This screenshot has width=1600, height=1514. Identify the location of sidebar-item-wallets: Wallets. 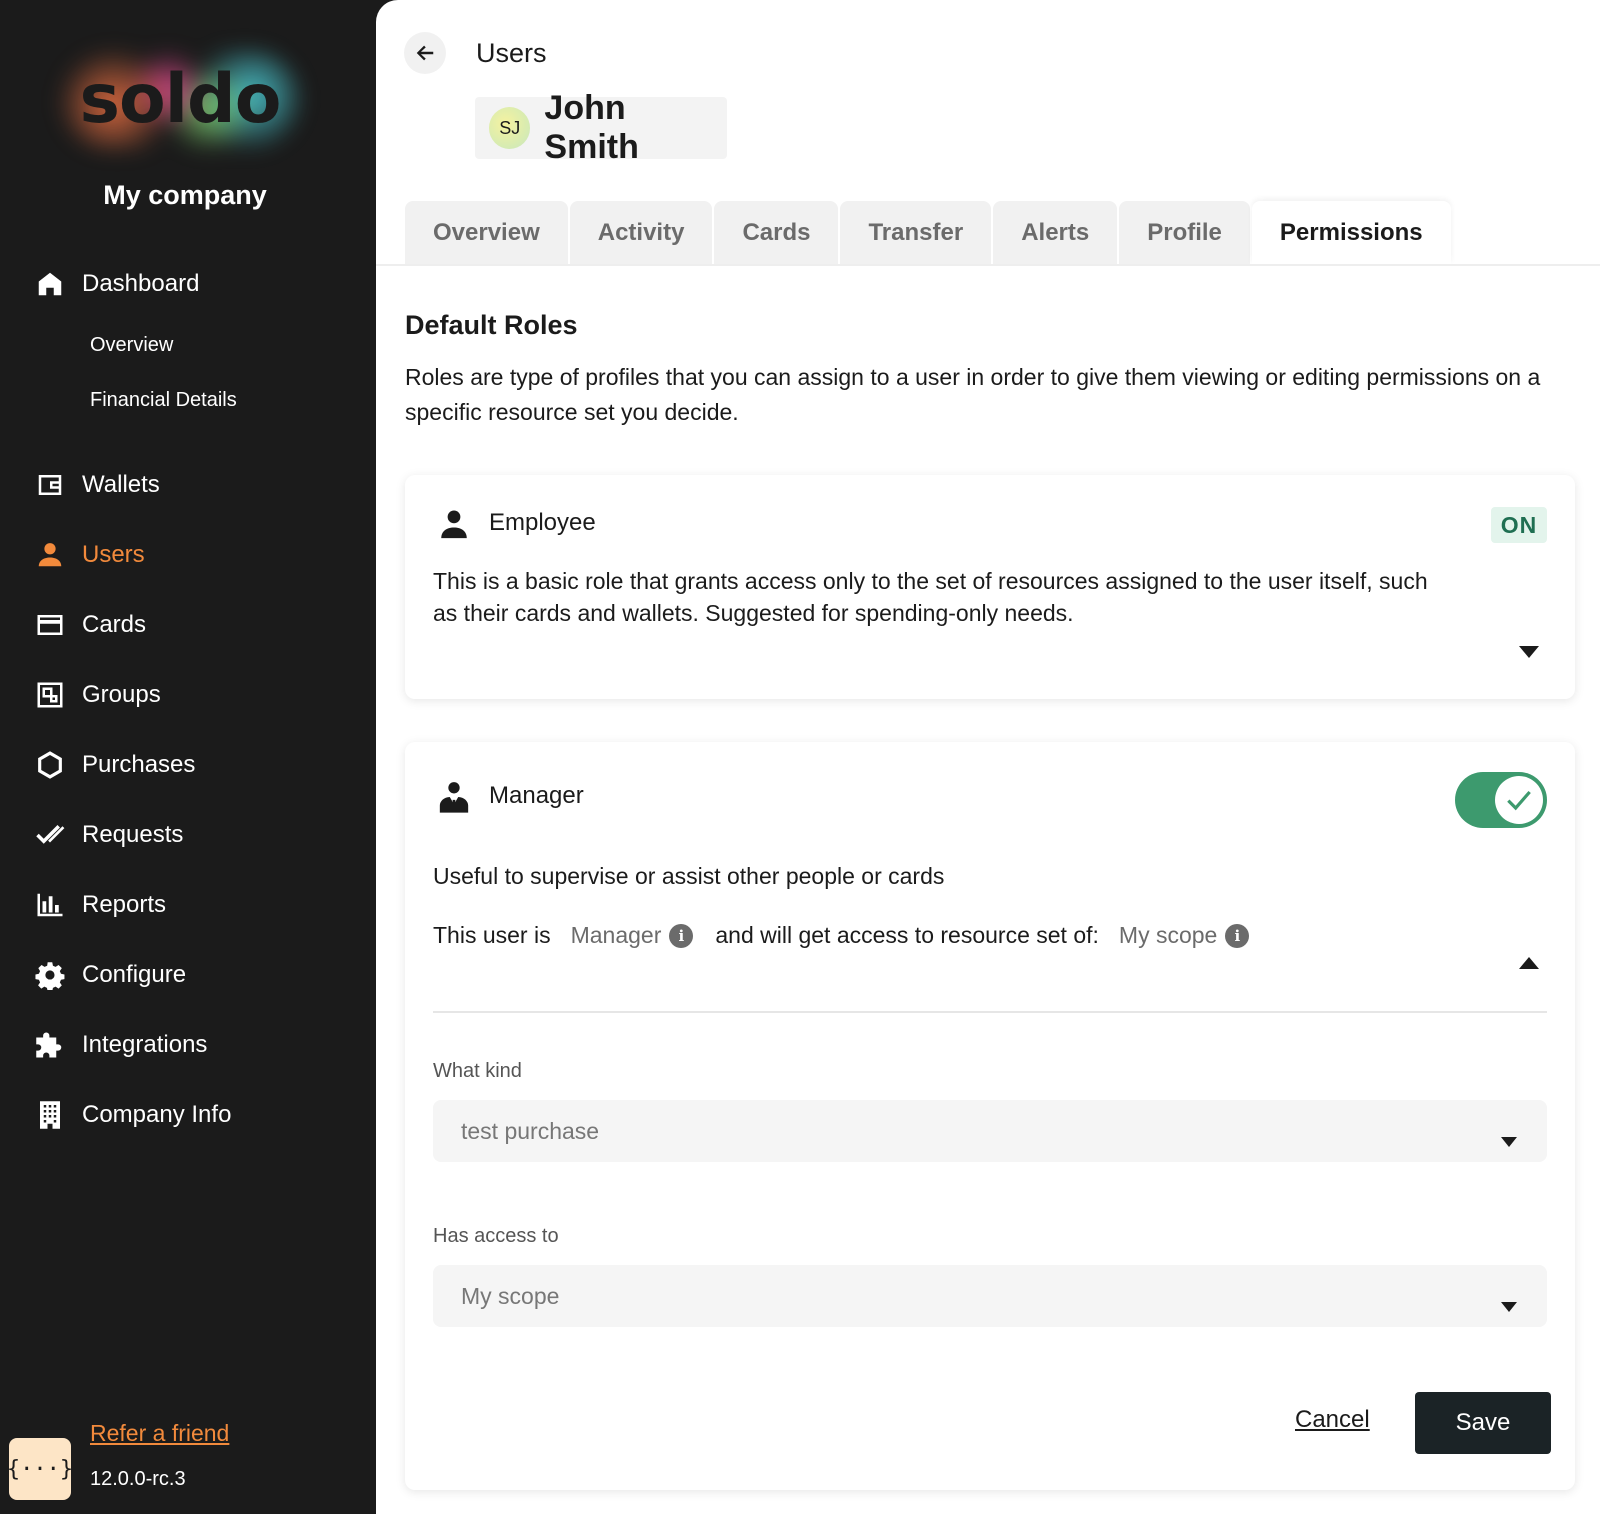
(96, 485).